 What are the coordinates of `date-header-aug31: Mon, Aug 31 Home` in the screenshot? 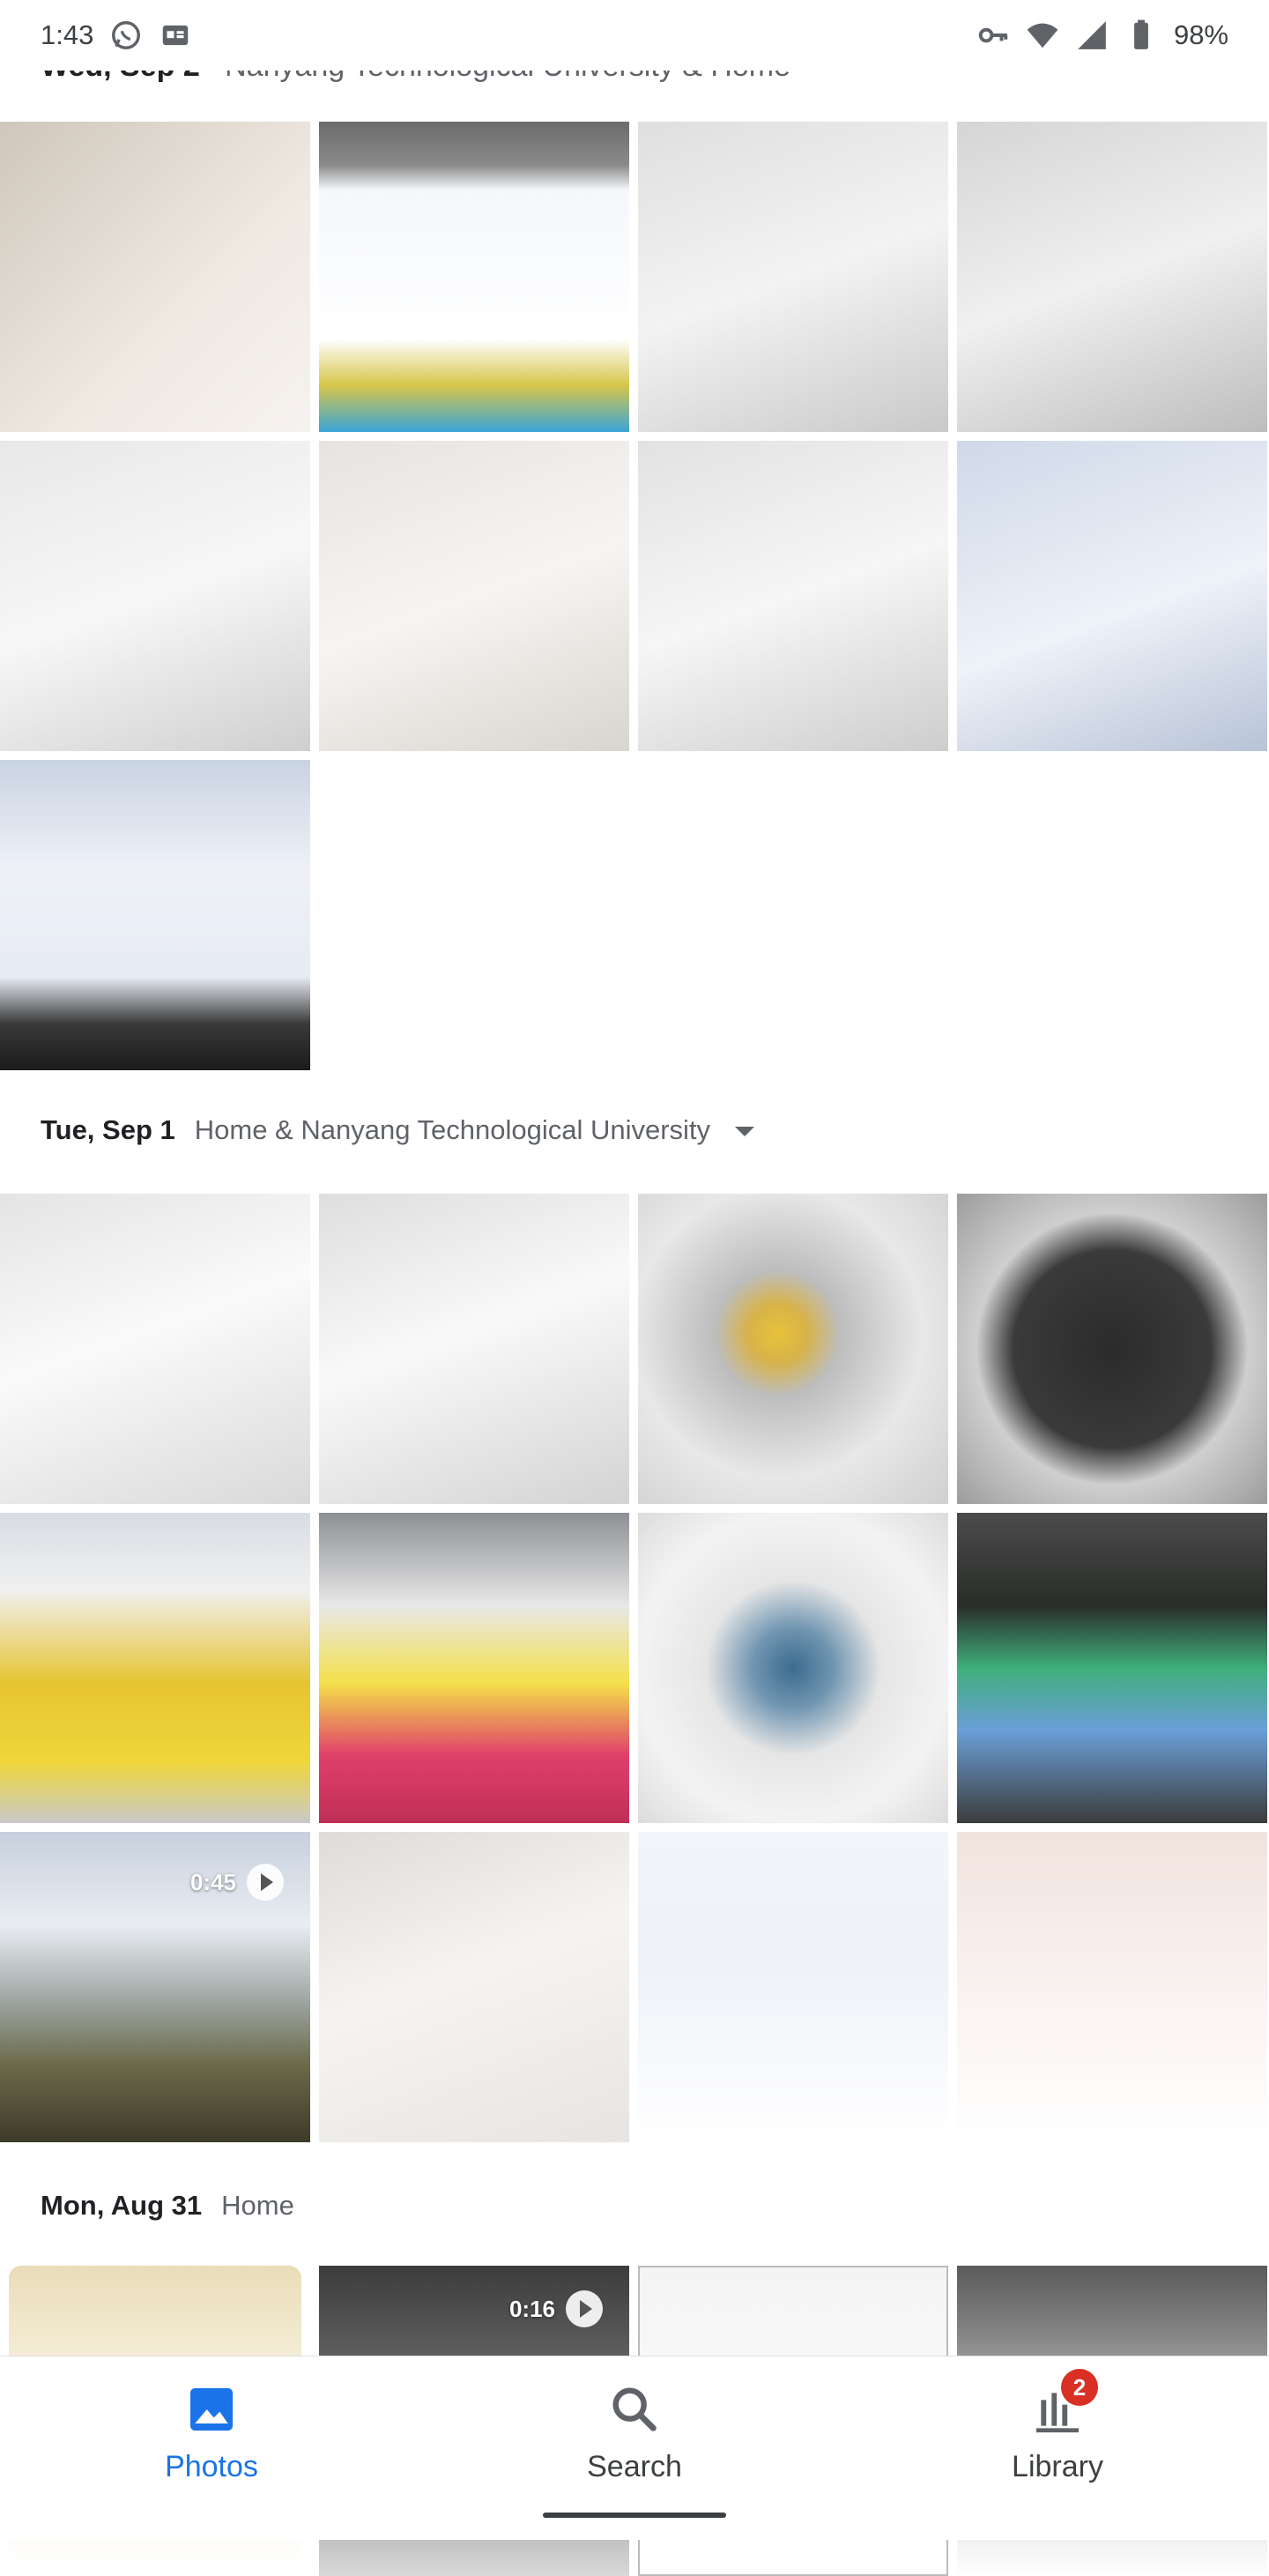 It's located at (168, 2206).